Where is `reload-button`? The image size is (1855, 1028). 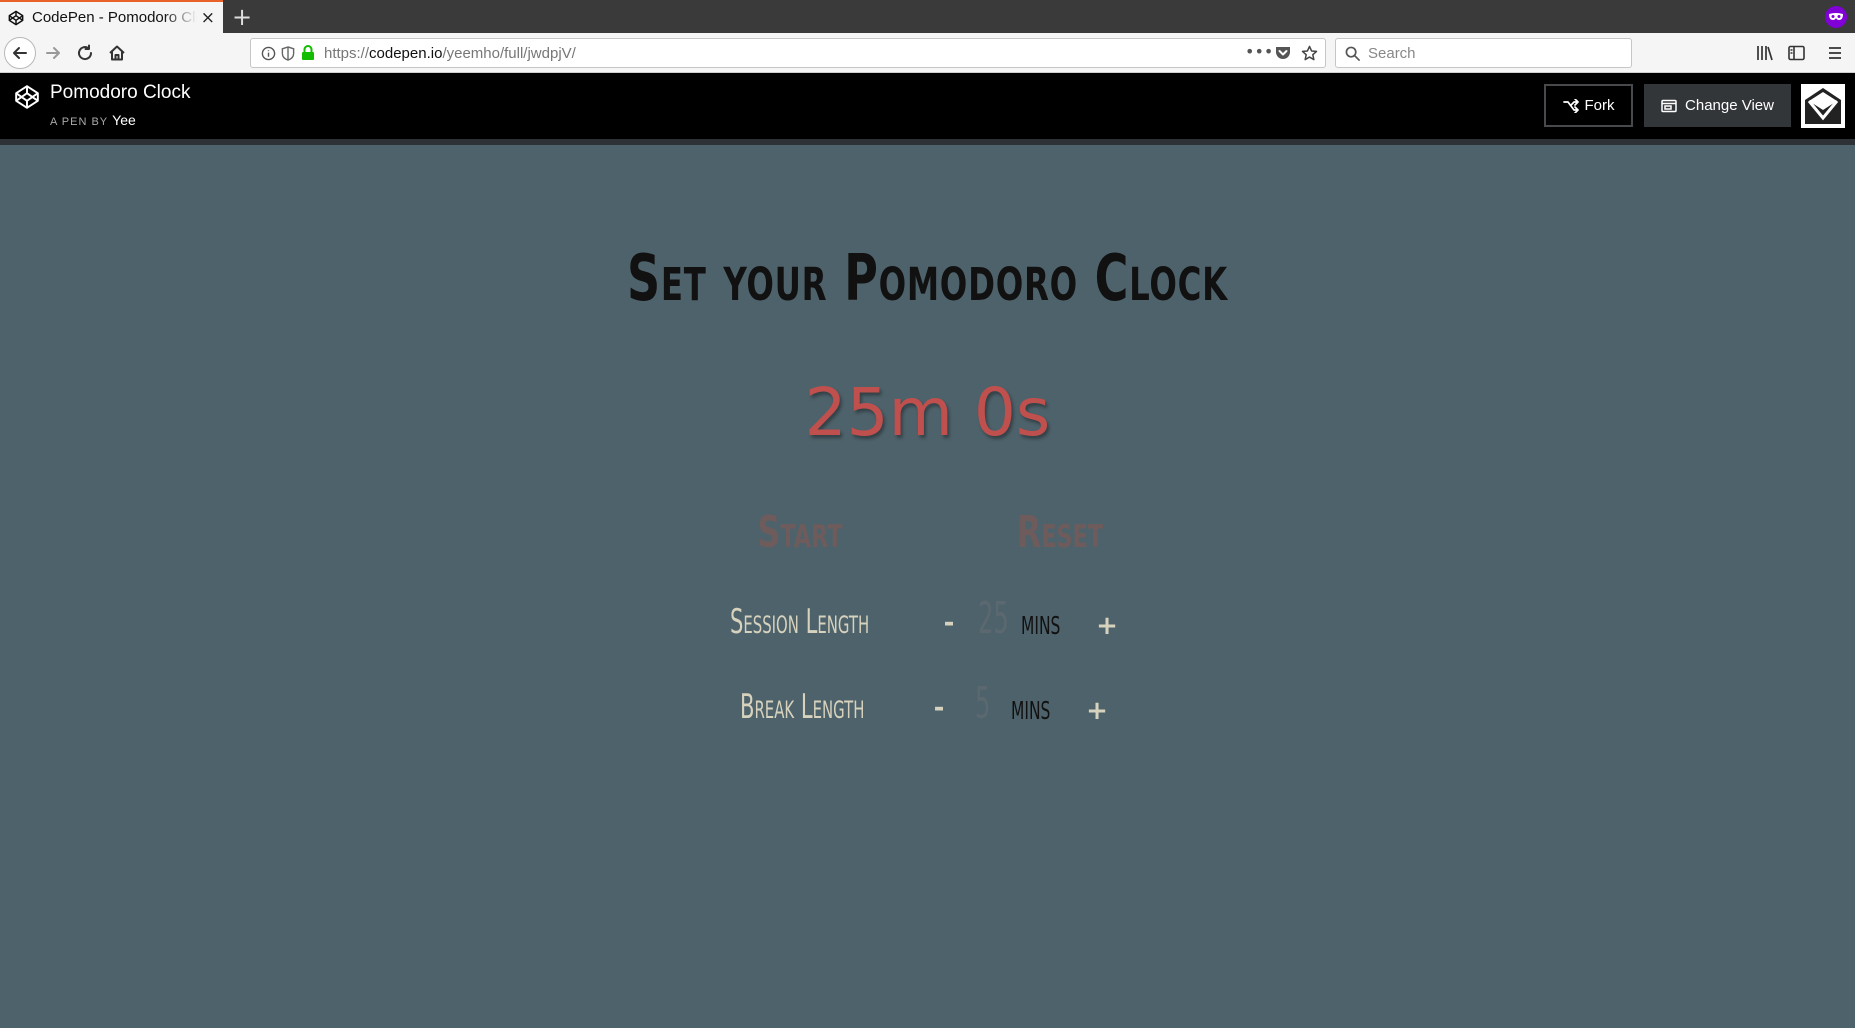 reload-button is located at coordinates (85, 53).